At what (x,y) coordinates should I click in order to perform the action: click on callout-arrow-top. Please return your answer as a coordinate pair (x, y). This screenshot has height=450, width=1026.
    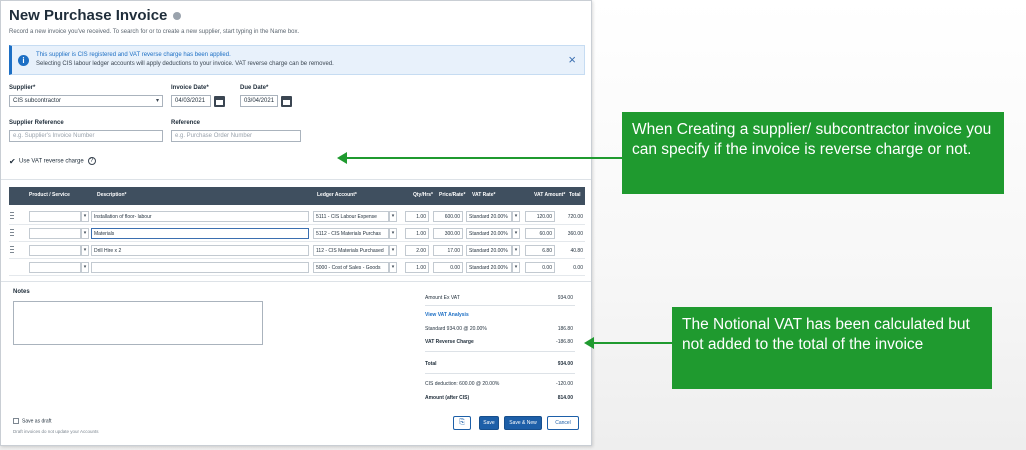
    Looking at the image, I should click on (484, 158).